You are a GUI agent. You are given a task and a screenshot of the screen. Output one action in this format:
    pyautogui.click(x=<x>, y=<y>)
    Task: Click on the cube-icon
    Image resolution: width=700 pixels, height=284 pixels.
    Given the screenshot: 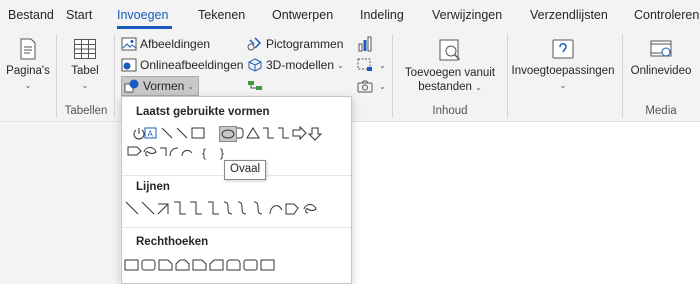 What is the action you would take?
    pyautogui.click(x=255, y=65)
    